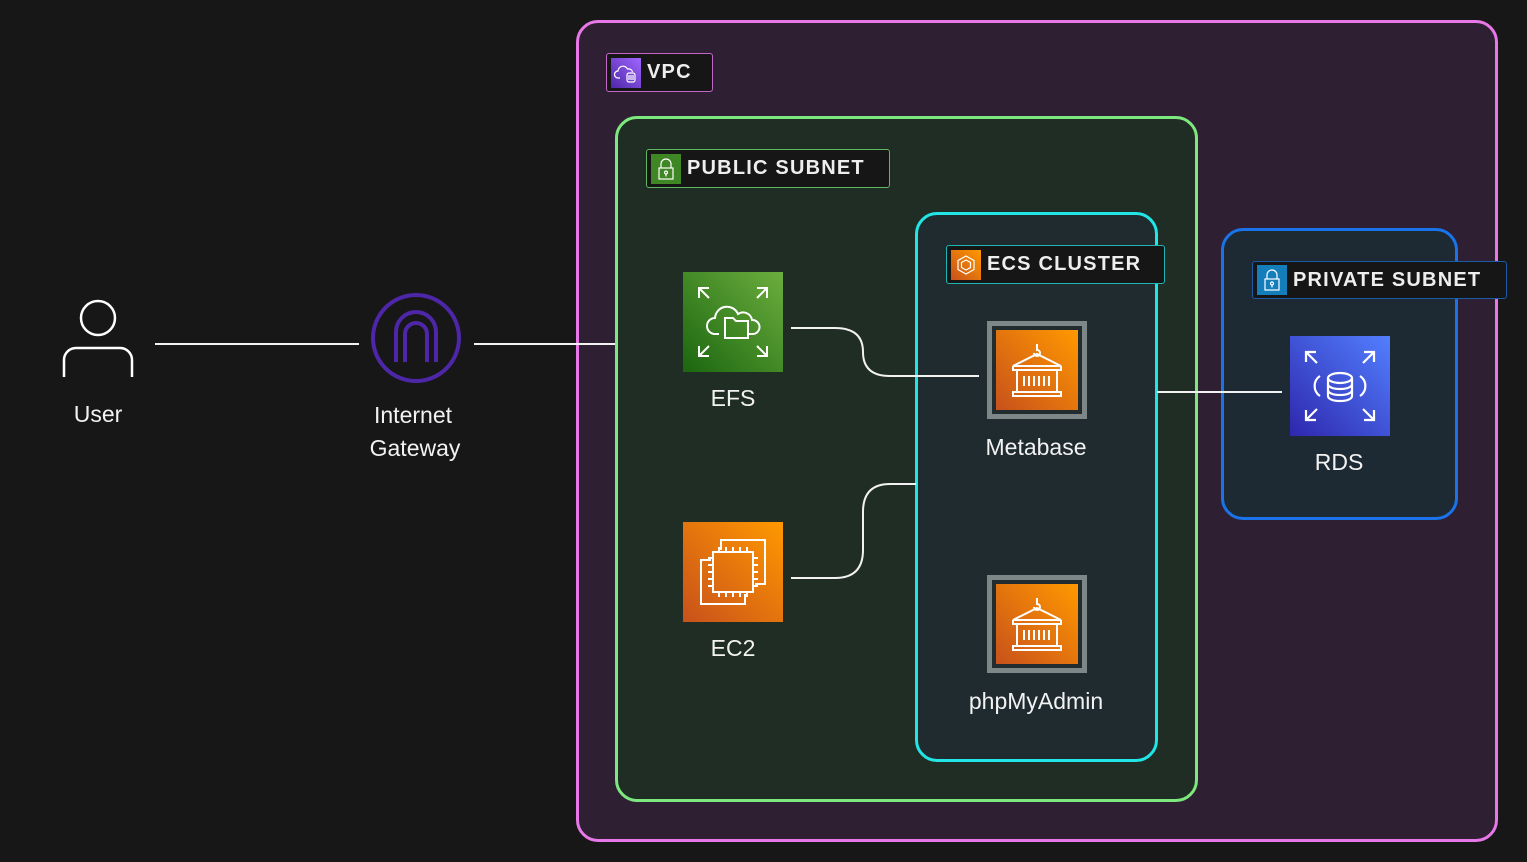  I want to click on user-label: User, so click(98, 414).